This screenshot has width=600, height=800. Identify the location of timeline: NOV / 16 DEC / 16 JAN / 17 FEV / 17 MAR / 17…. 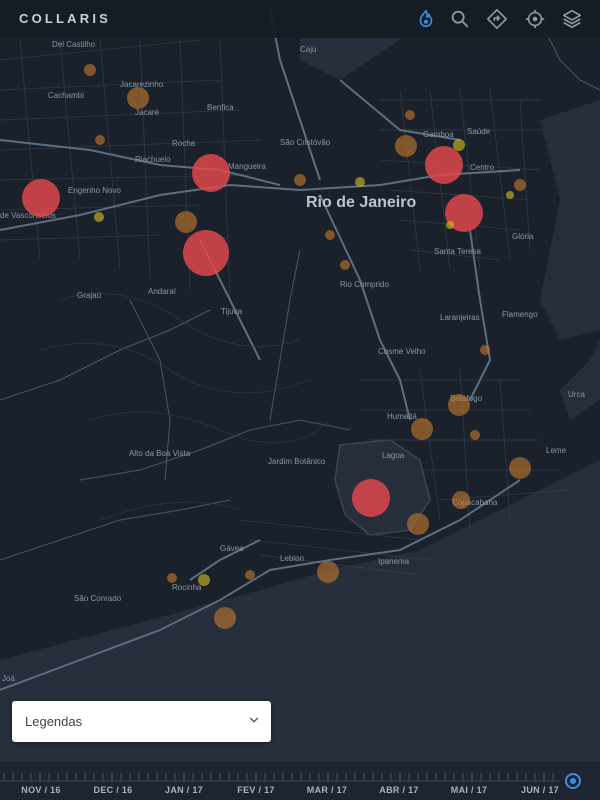
(300, 781).